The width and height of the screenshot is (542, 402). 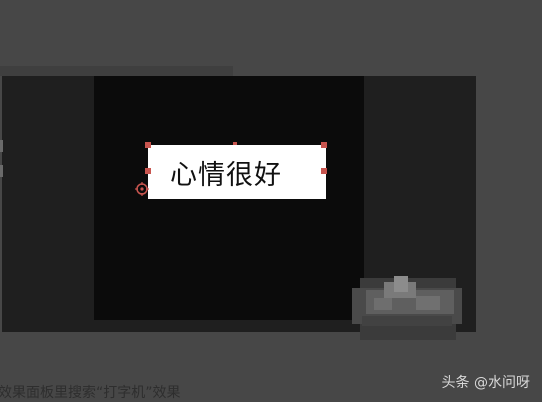 What do you see at coordinates (485, 383) in the screenshot?
I see `watermark: 头条 @水问呀` at bounding box center [485, 383].